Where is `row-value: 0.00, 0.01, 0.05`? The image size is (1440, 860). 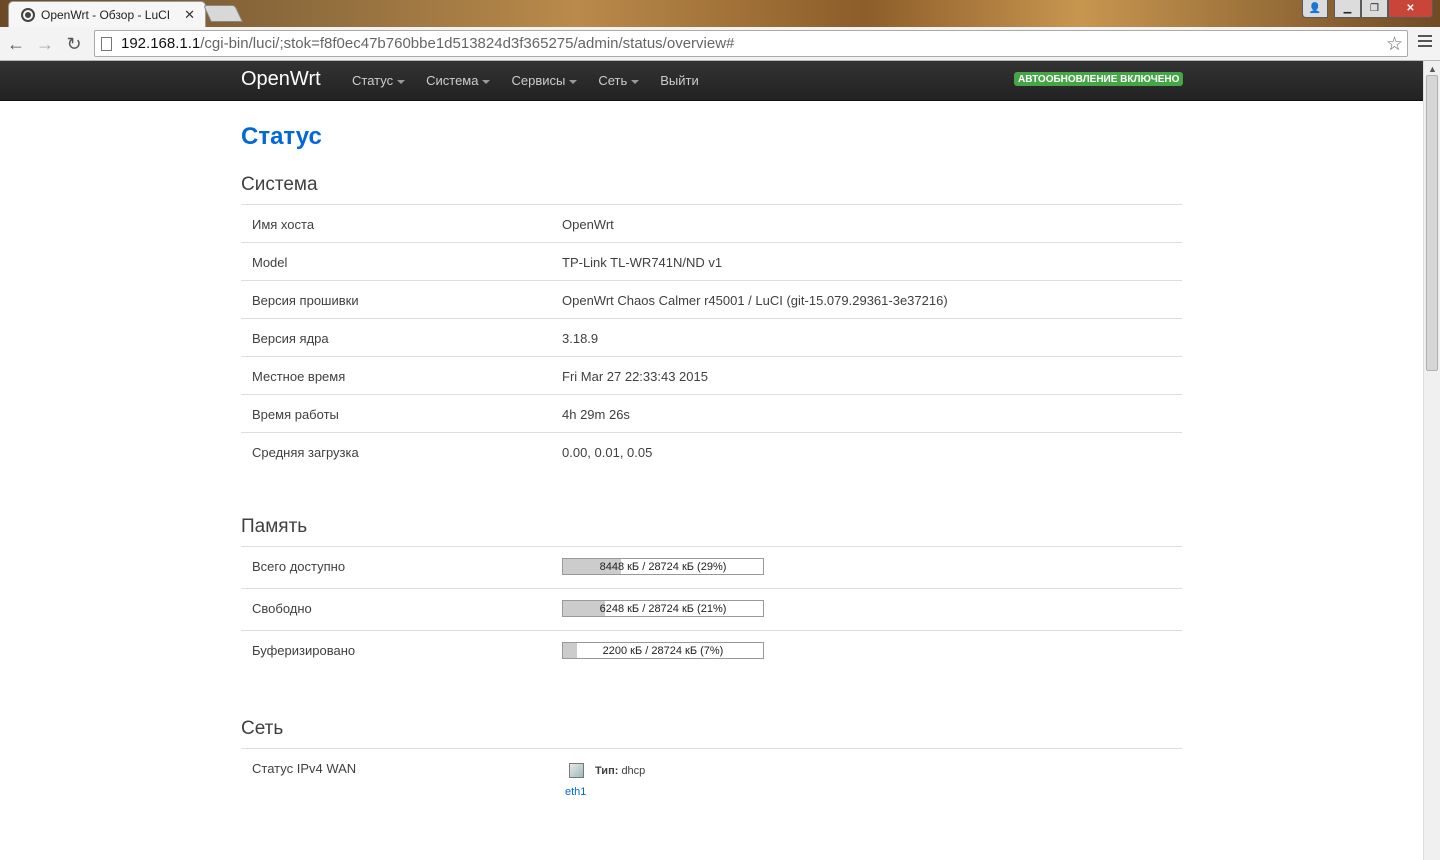 row-value: 0.00, 0.01, 0.05 is located at coordinates (607, 452).